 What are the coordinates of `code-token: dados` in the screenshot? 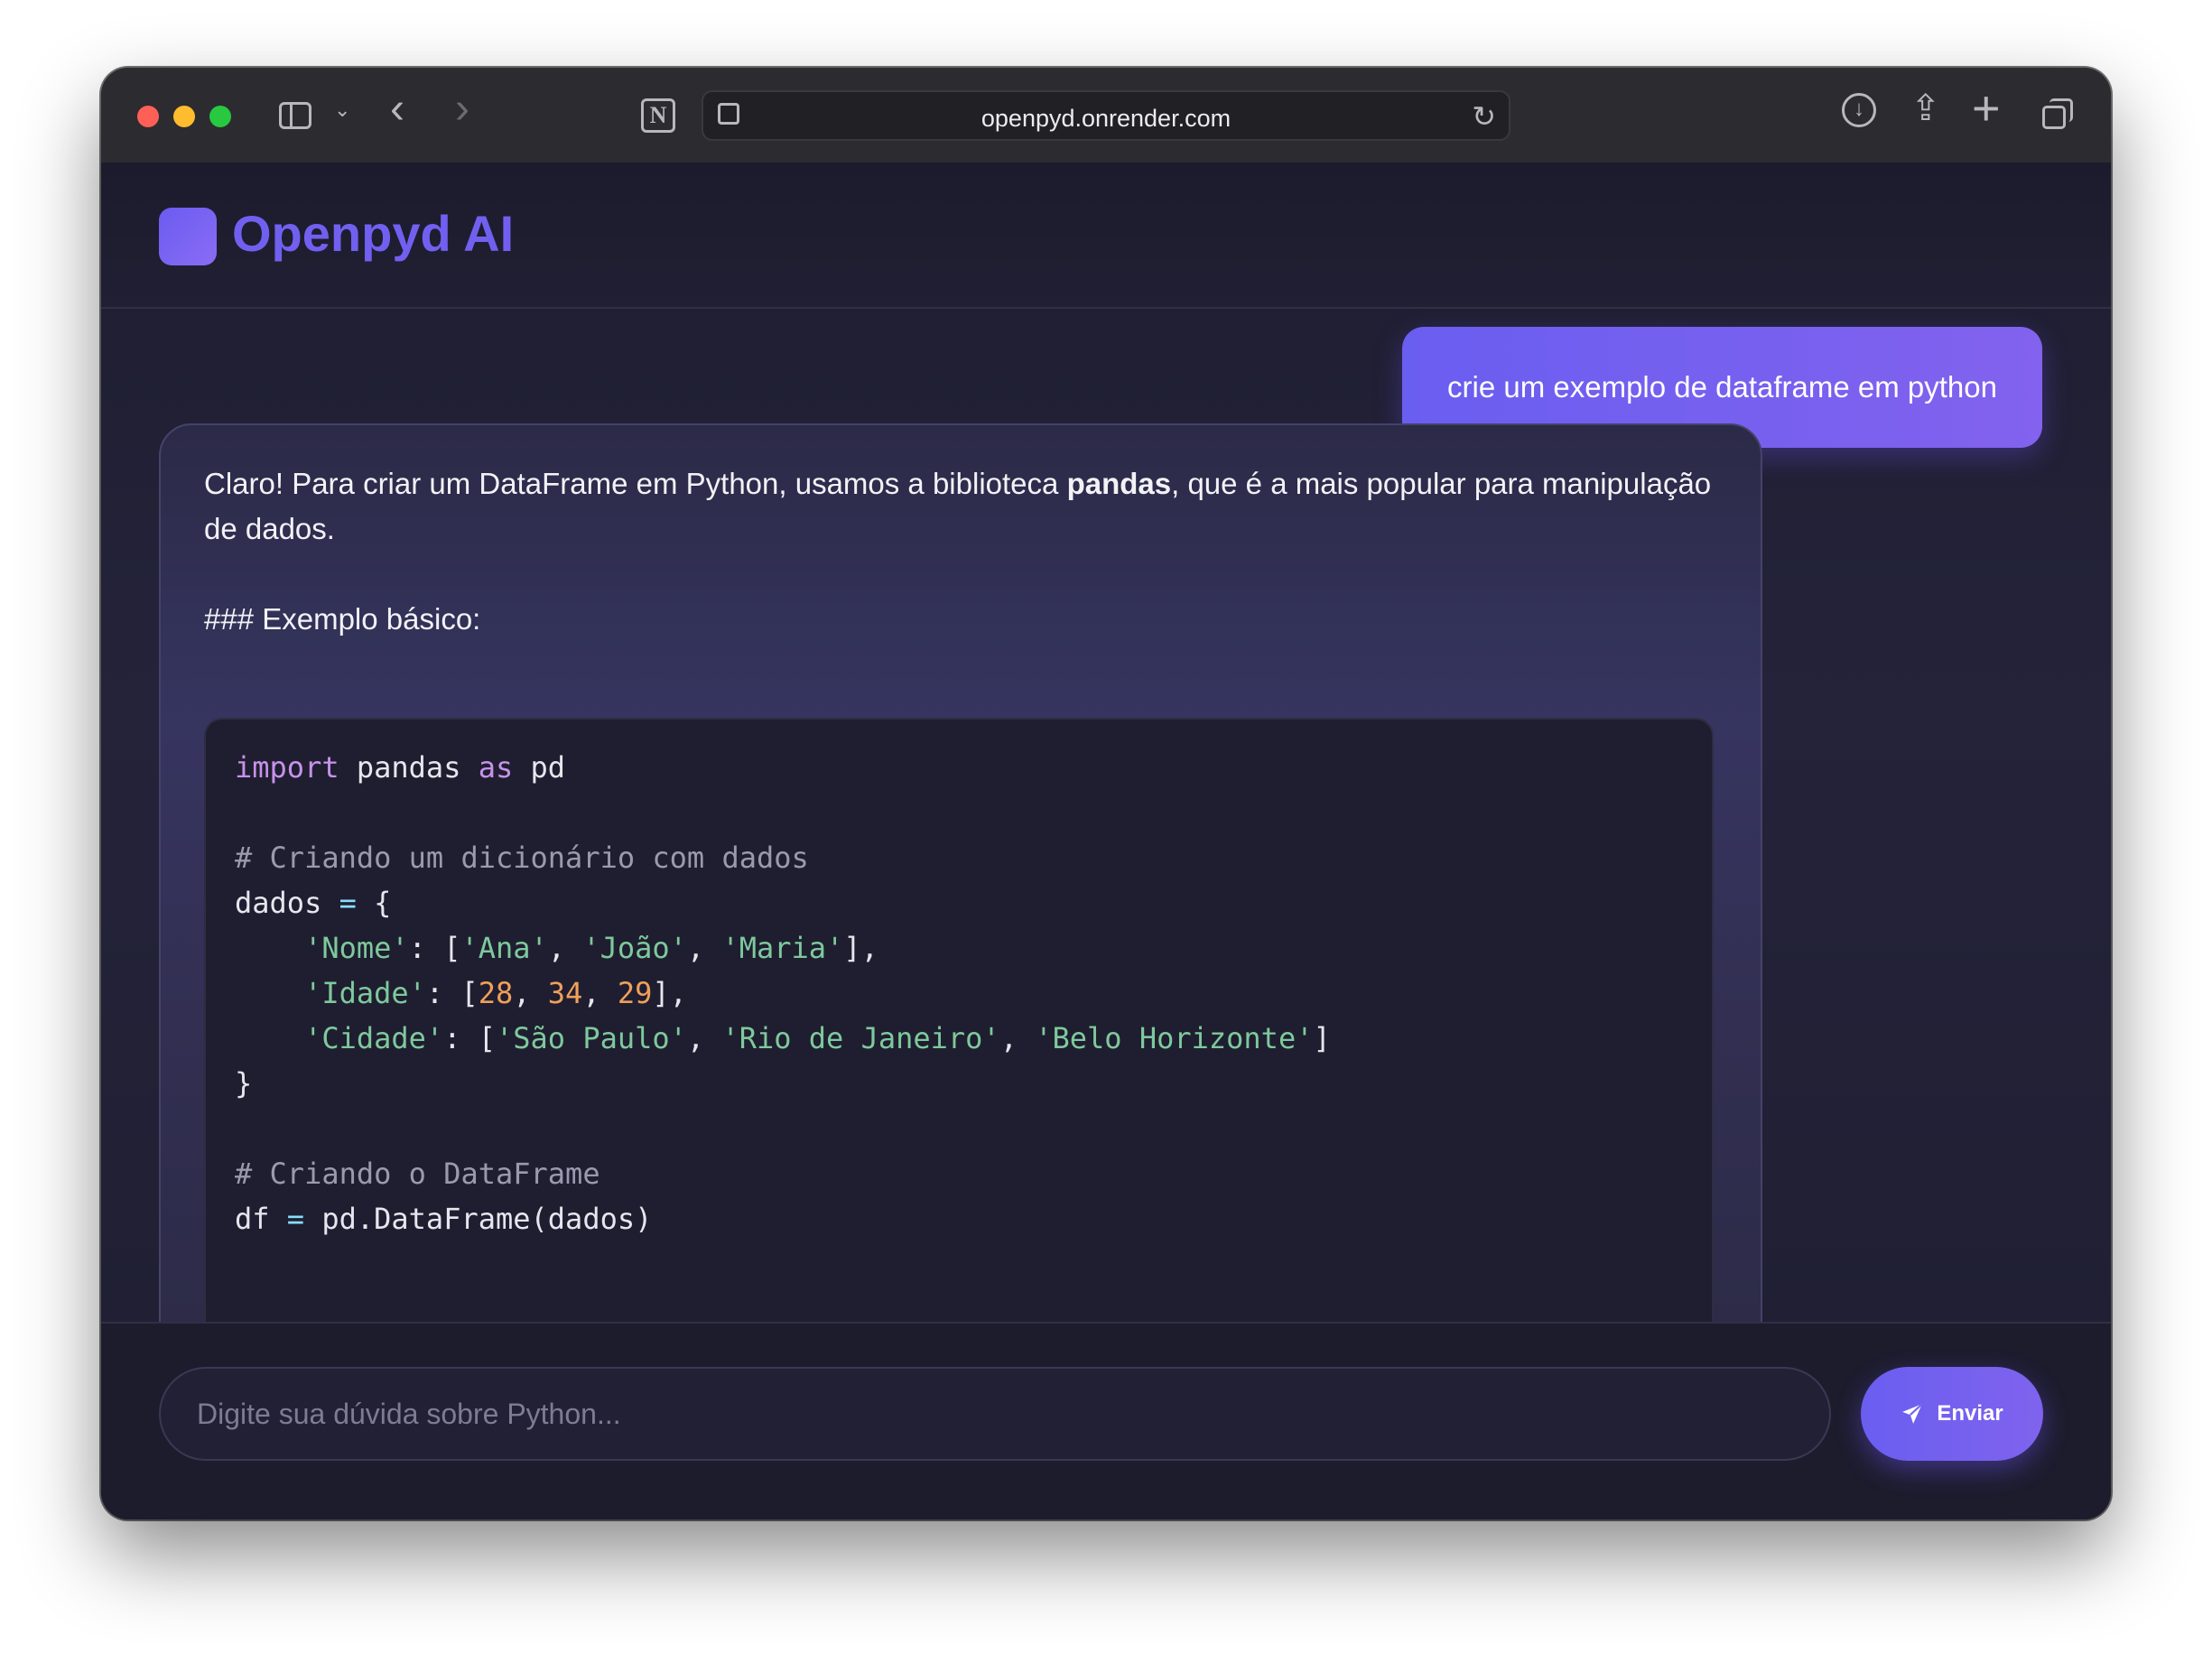 It's located at (278, 903).